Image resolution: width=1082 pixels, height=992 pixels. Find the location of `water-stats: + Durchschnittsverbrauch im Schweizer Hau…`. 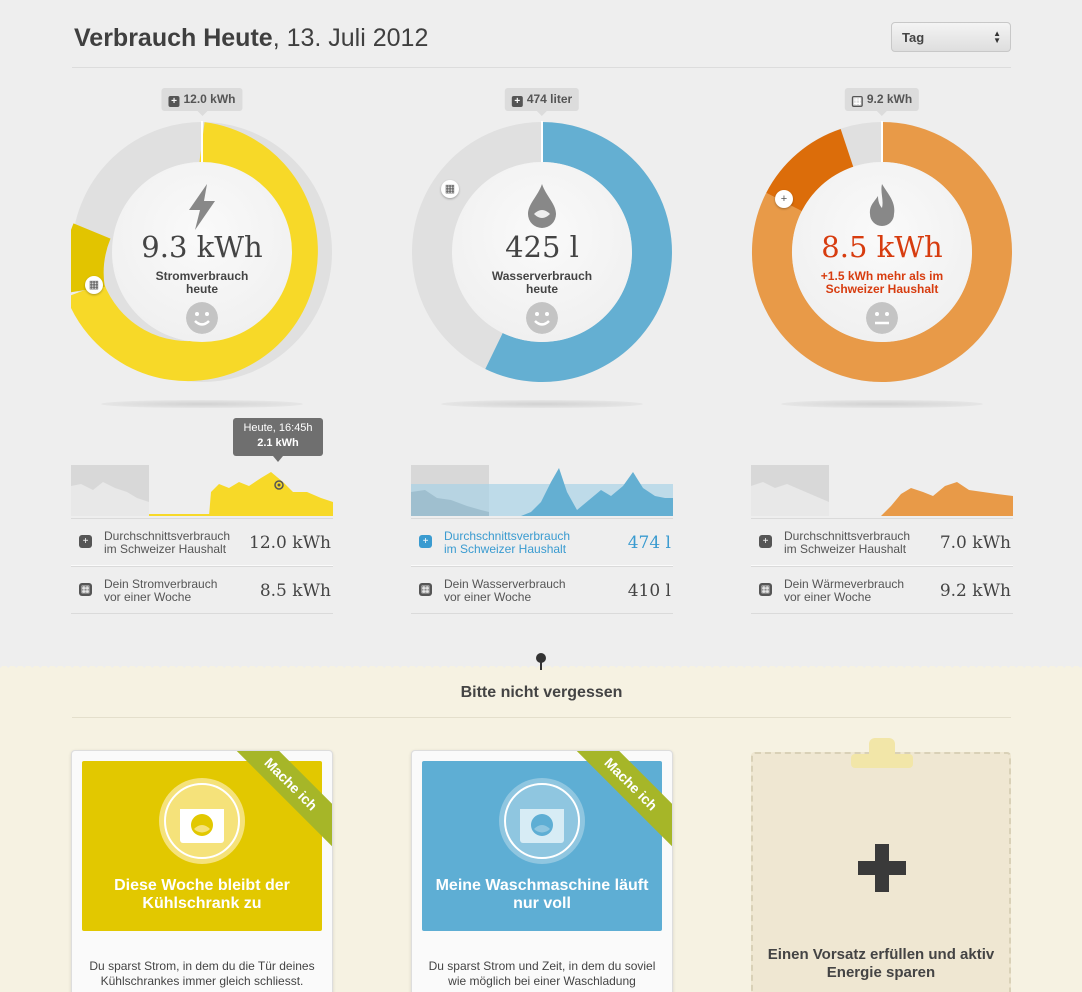

water-stats: + Durchschnittsverbrauch im Schweizer Hau… is located at coordinates (542, 566).